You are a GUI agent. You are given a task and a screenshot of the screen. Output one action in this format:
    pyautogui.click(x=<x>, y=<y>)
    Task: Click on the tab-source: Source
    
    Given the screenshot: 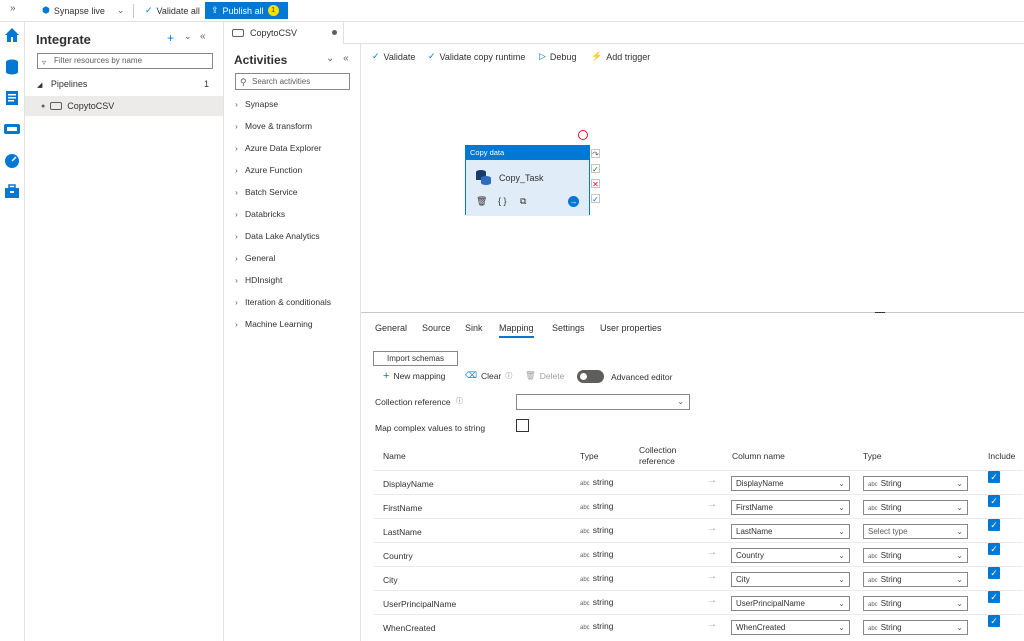 What is the action you would take?
    pyautogui.click(x=436, y=328)
    